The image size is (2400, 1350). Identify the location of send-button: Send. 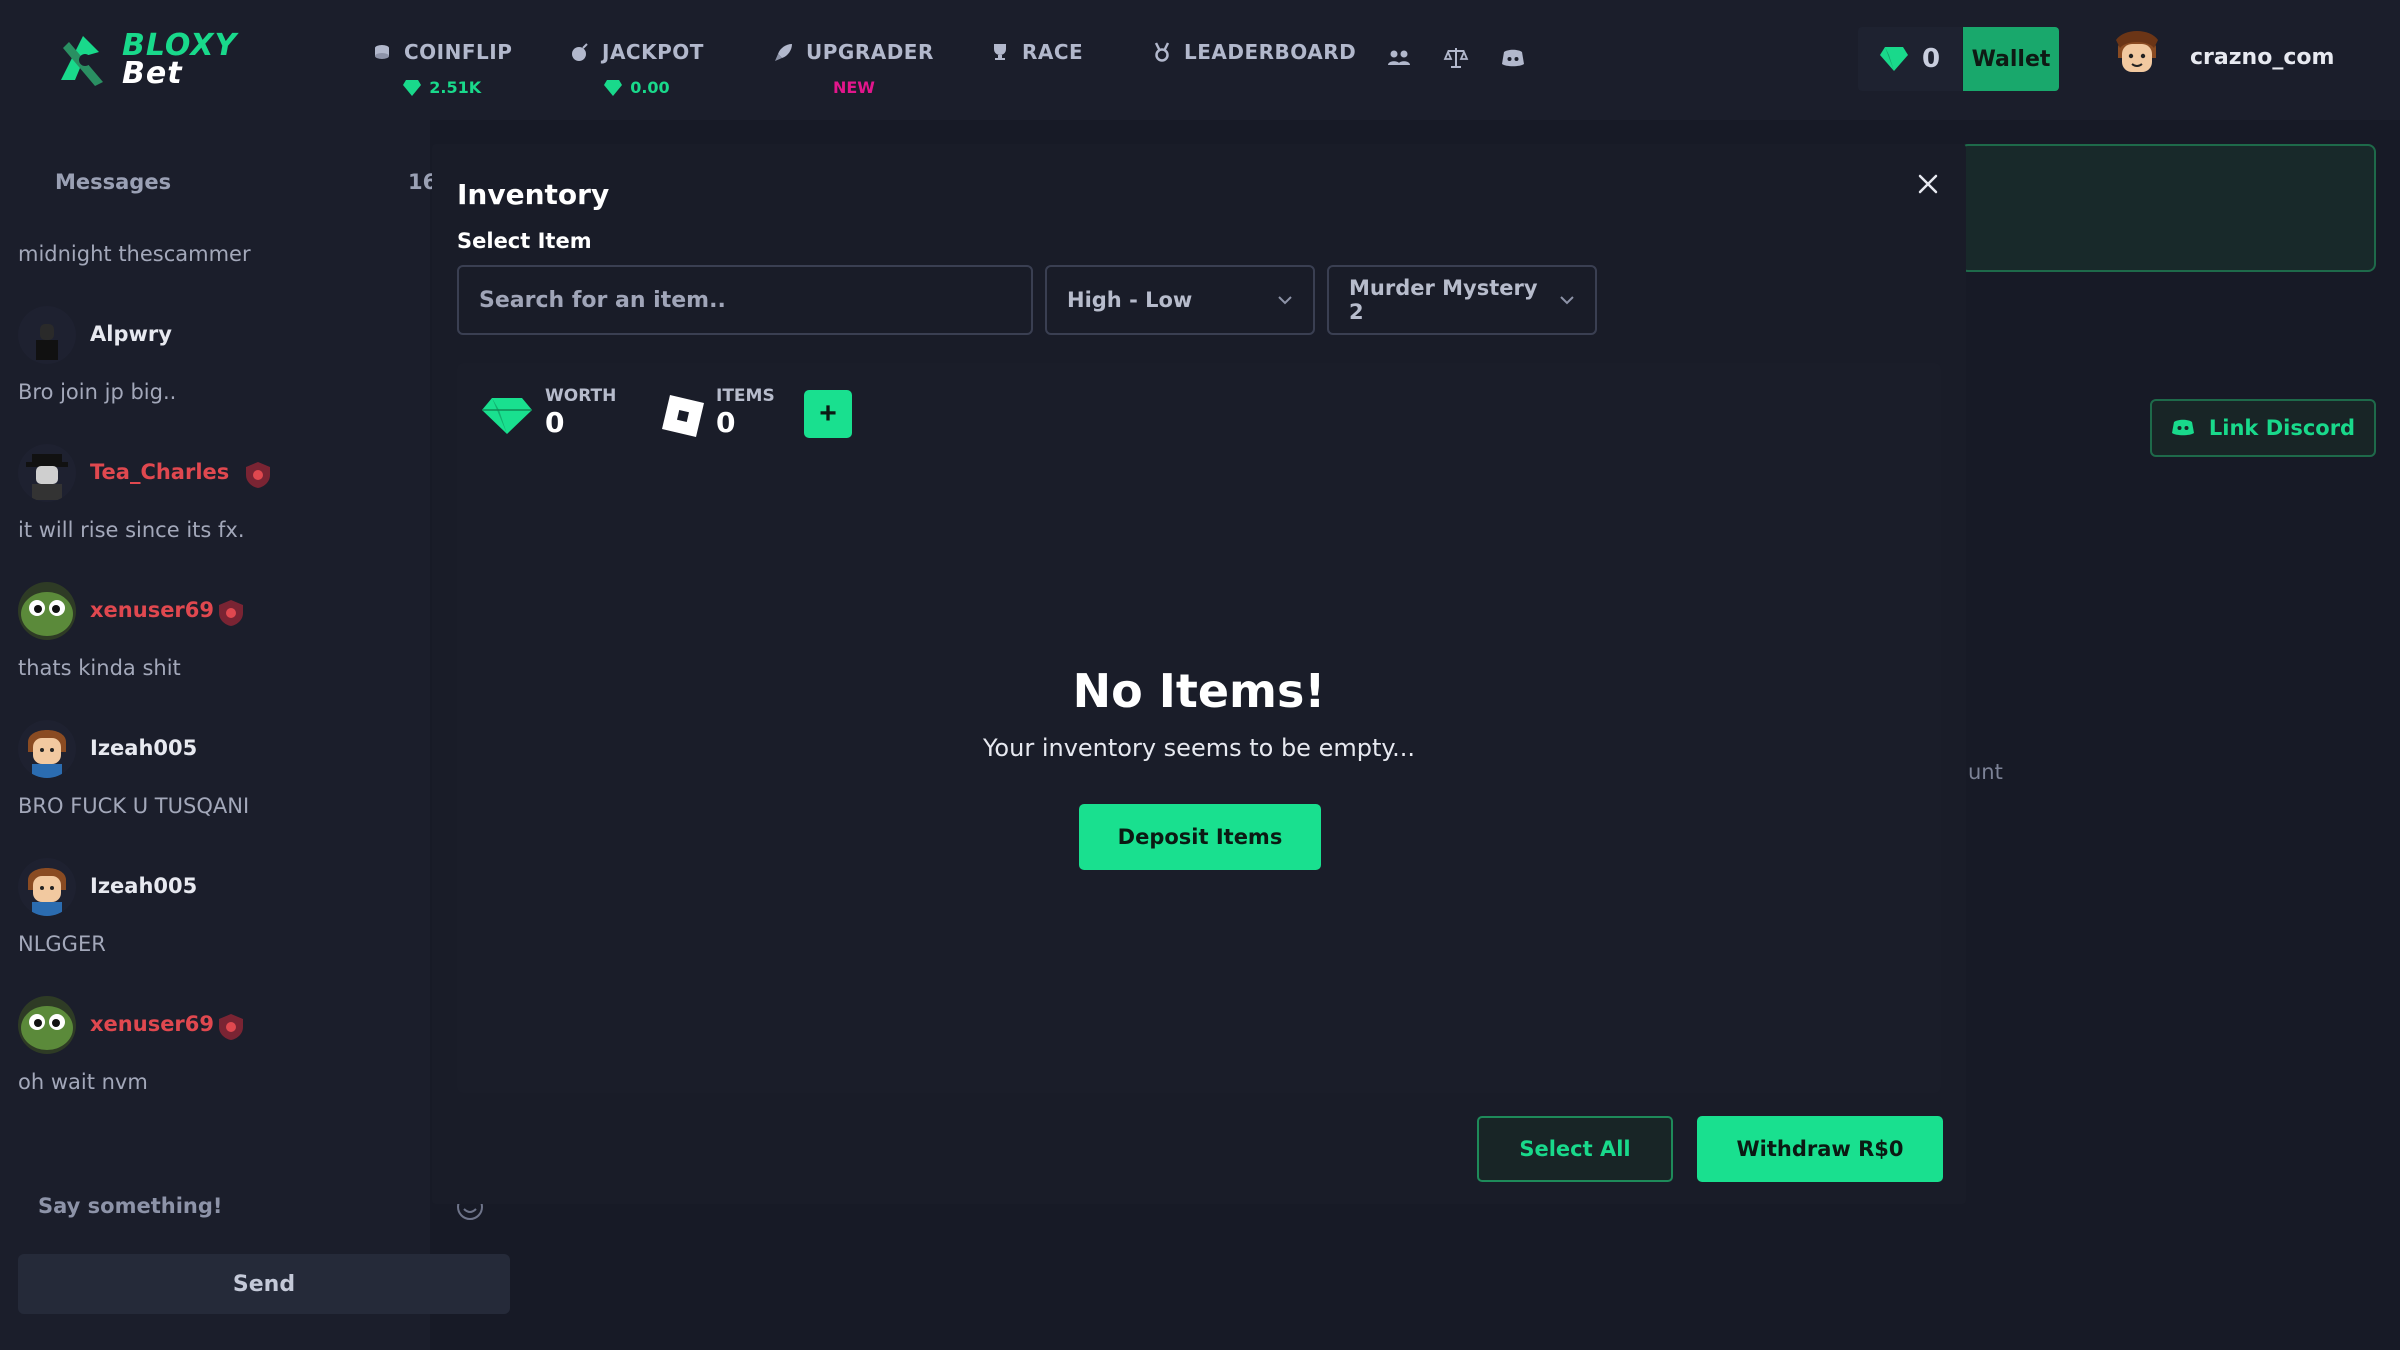
(264, 1284).